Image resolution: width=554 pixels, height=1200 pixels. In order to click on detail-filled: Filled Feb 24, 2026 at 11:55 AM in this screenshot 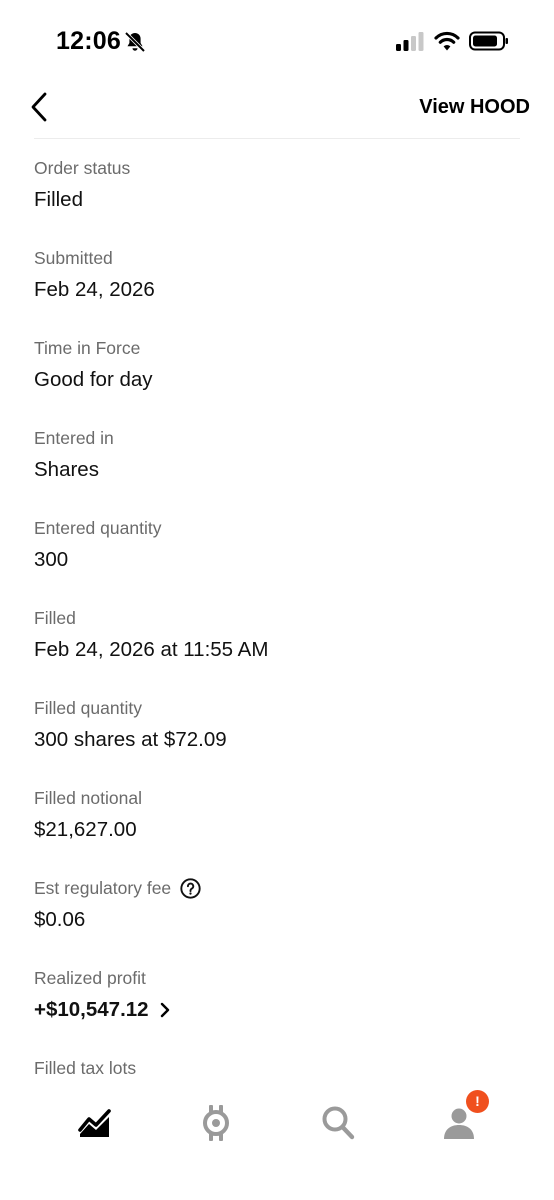, I will do `click(277, 645)`.